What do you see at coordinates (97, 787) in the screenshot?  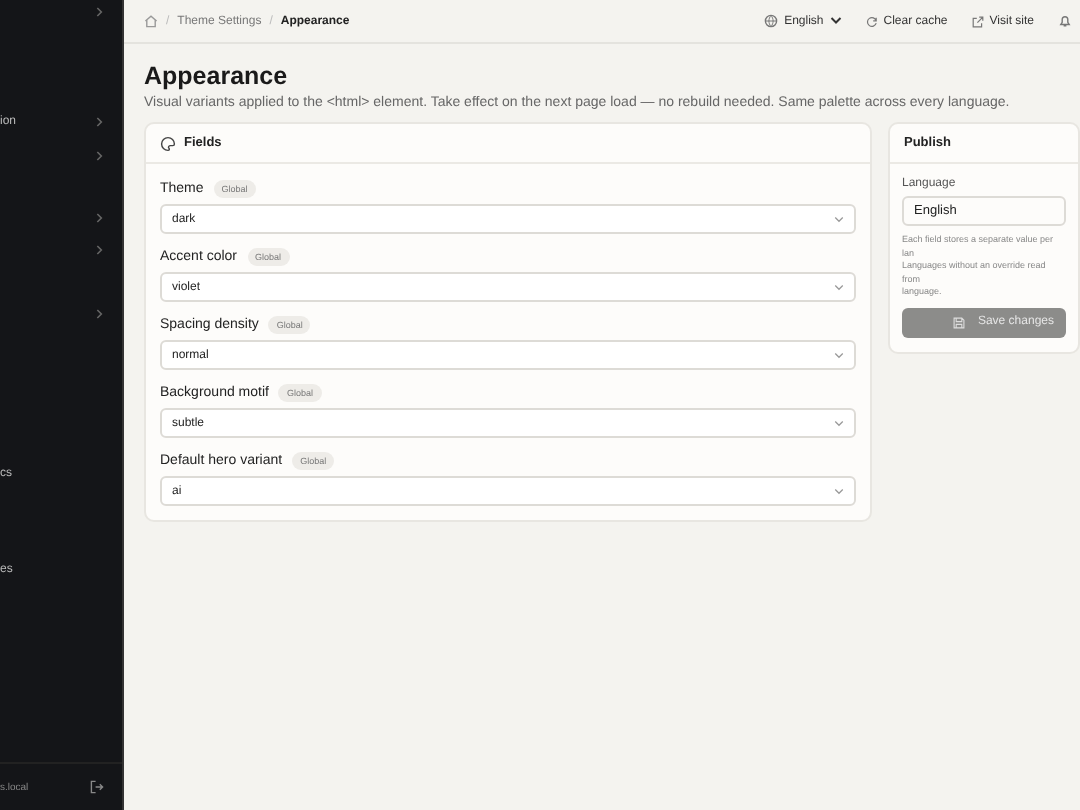 I see `logout-icon` at bounding box center [97, 787].